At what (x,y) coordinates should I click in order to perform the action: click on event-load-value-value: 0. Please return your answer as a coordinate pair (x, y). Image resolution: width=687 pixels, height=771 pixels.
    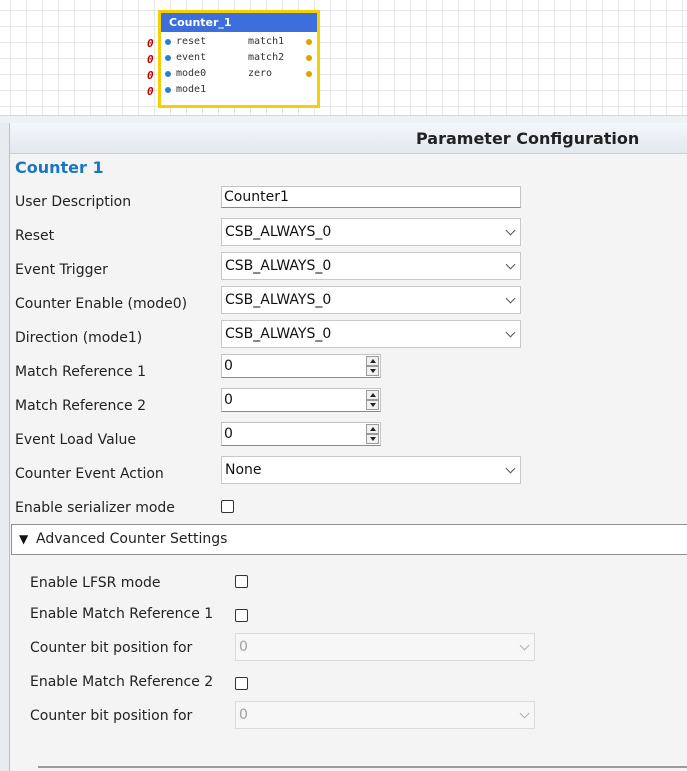
    Looking at the image, I should click on (228, 434).